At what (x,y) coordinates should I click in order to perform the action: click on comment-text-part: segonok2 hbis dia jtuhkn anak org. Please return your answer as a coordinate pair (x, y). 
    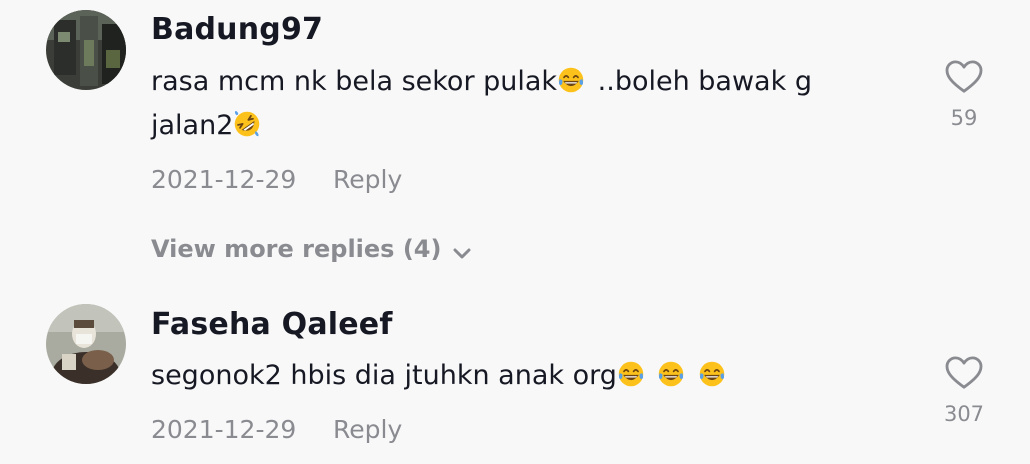
    Looking at the image, I should click on (384, 375).